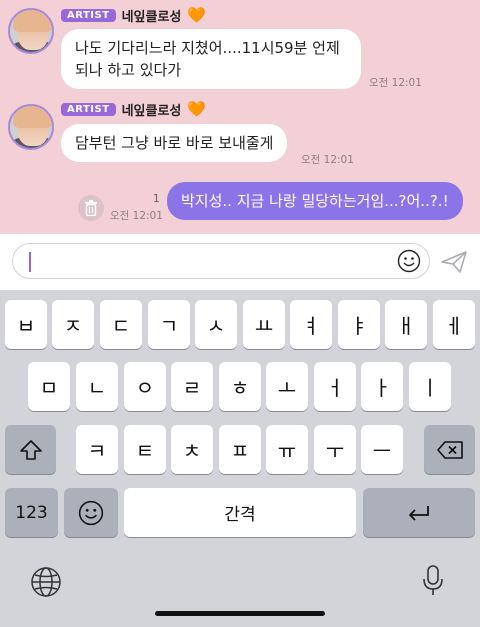 The height and width of the screenshot is (627, 480). What do you see at coordinates (287, 386) in the screenshot?
I see `key: ㅗ` at bounding box center [287, 386].